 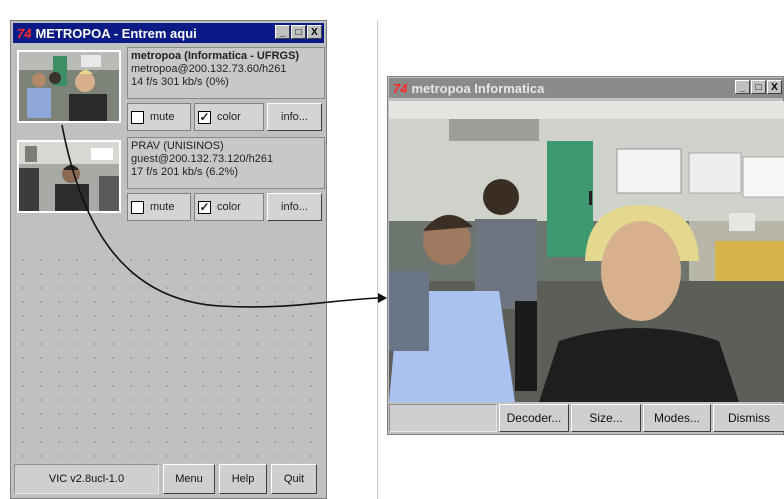 What do you see at coordinates (184, 172) in the screenshot?
I see `source-stats: 17 f/s 201 kb/s (6.2%)` at bounding box center [184, 172].